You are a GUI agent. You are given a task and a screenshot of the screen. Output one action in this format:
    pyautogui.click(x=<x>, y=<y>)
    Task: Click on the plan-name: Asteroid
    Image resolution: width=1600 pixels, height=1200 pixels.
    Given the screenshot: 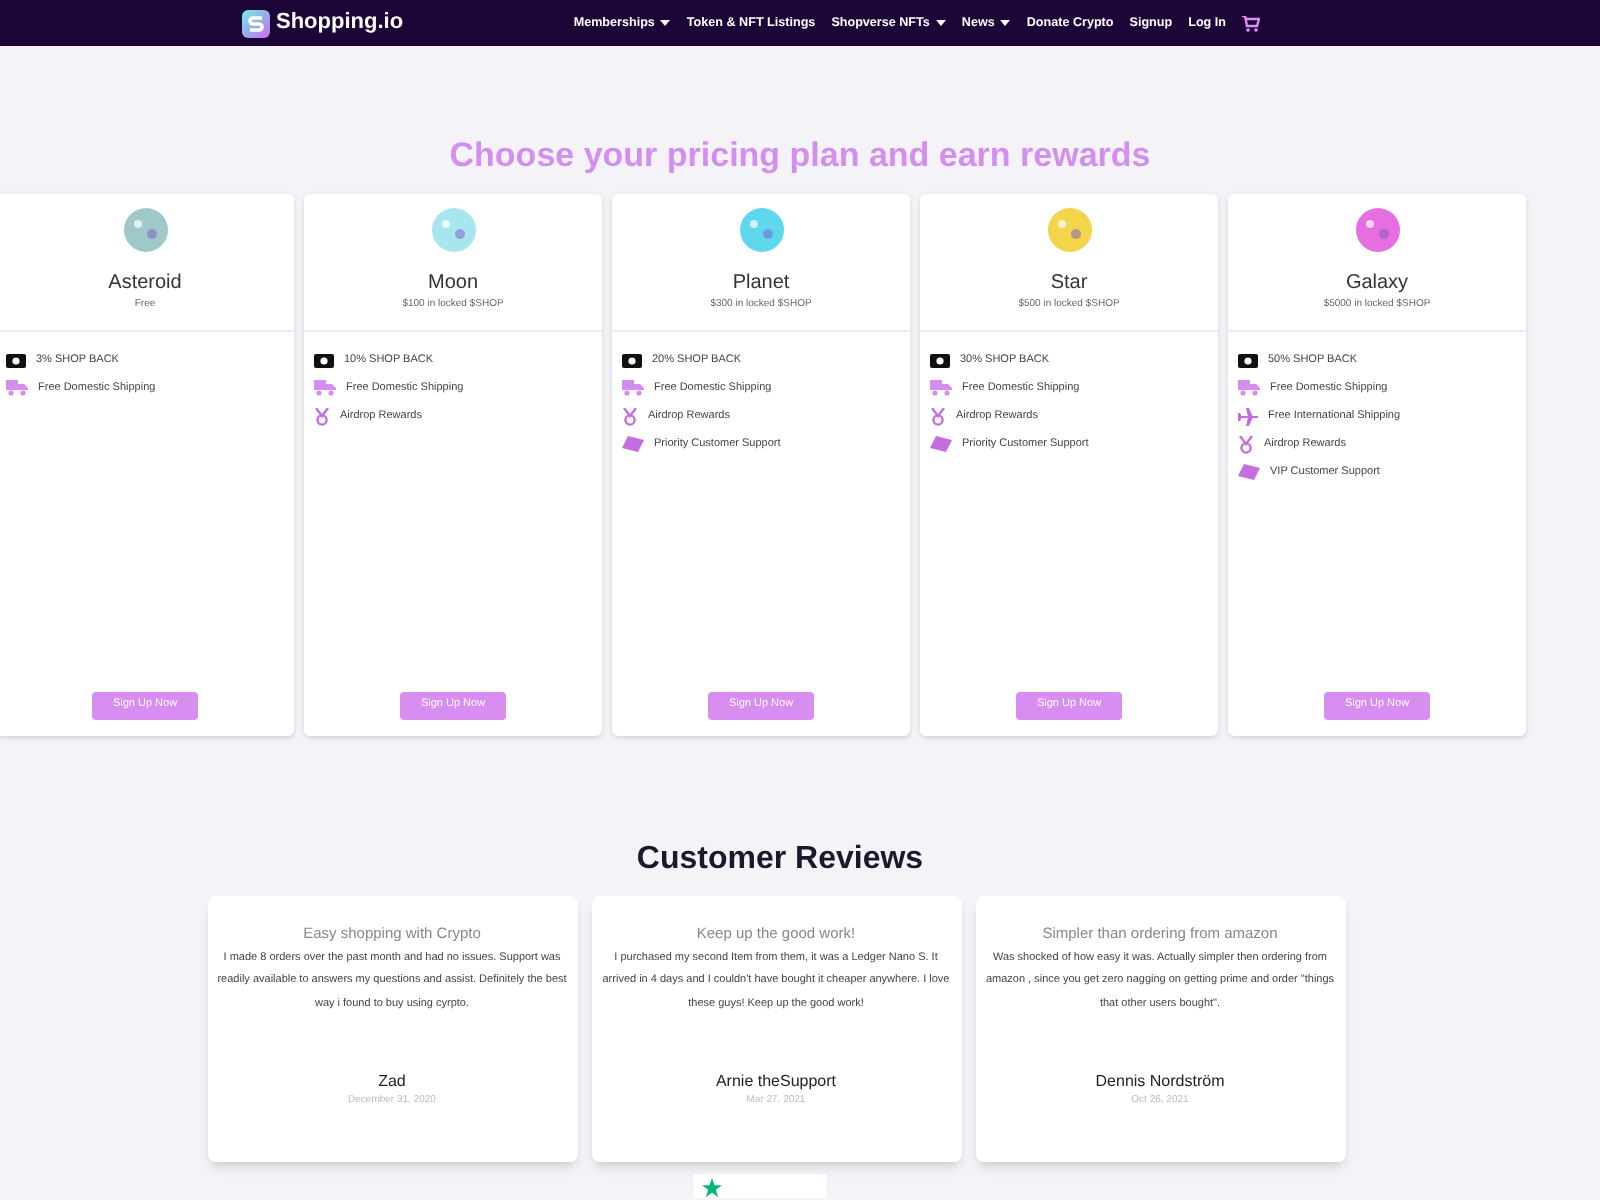 What is the action you would take?
    pyautogui.click(x=145, y=283)
    